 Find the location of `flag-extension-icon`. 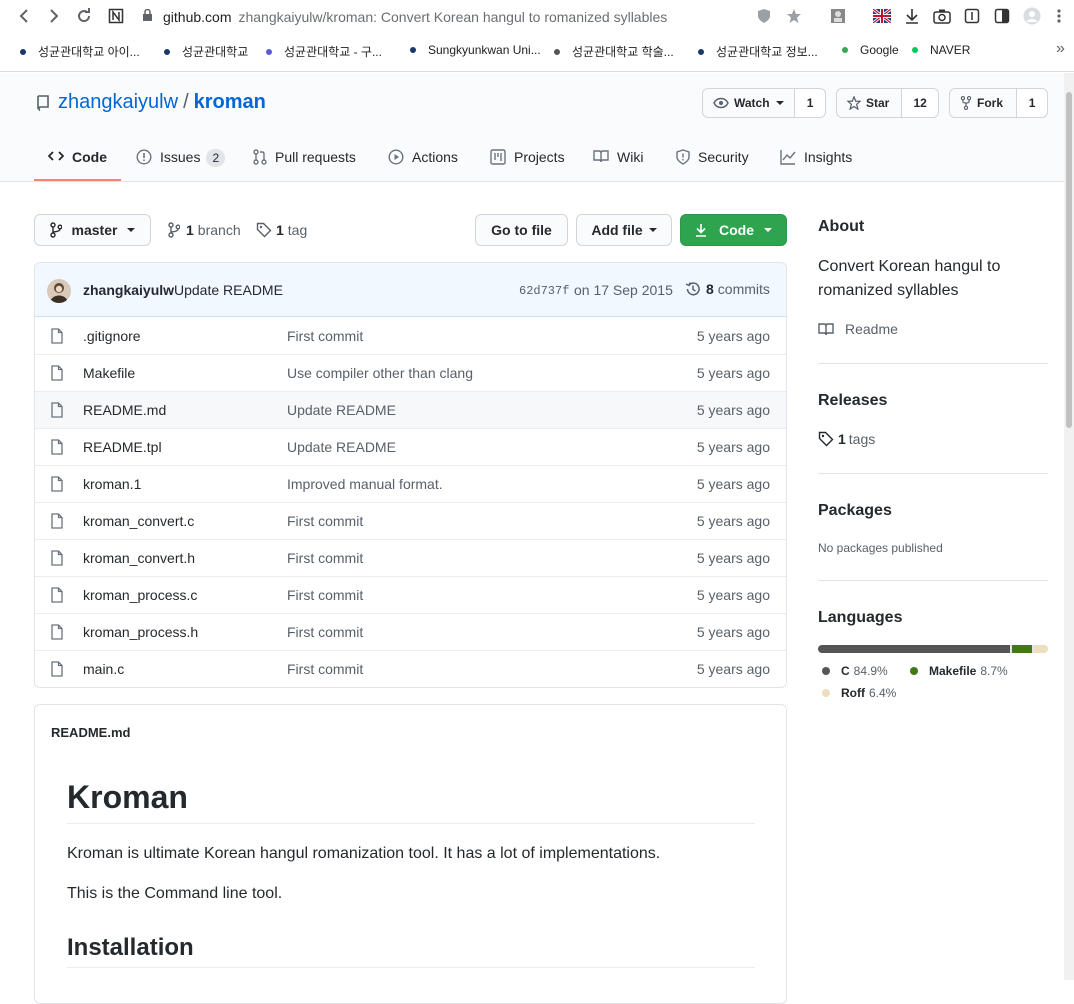

flag-extension-icon is located at coordinates (882, 16).